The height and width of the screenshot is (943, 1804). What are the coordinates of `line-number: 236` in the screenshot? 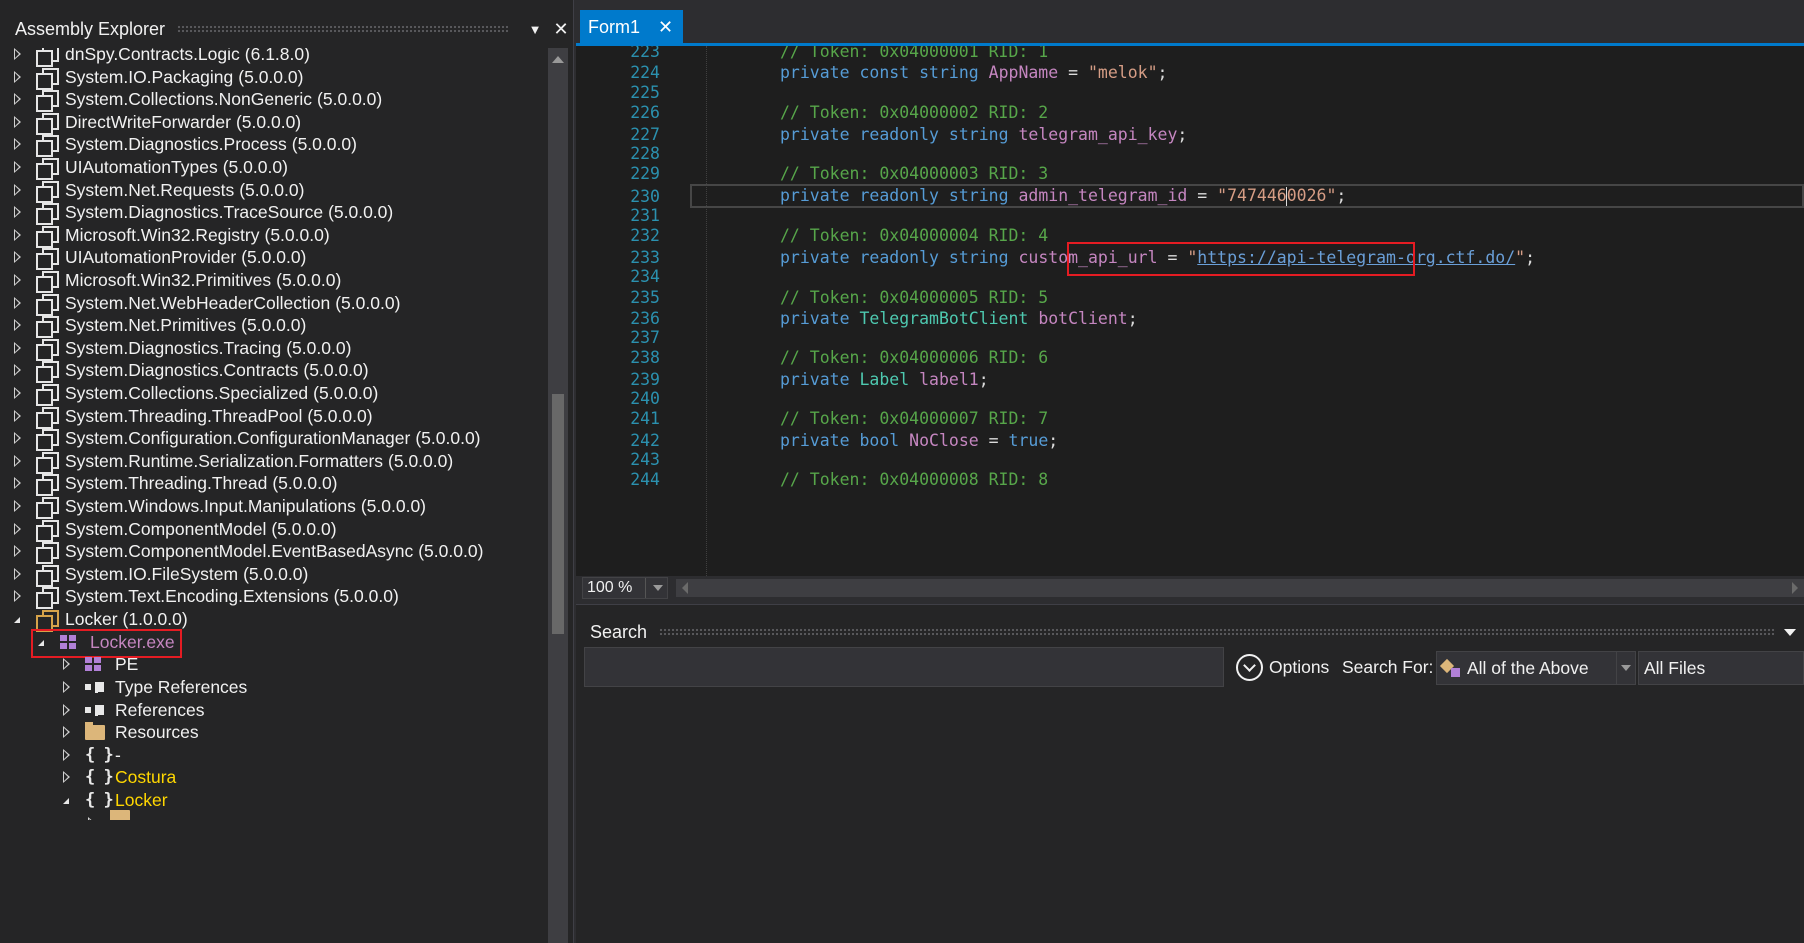 It's located at (645, 318).